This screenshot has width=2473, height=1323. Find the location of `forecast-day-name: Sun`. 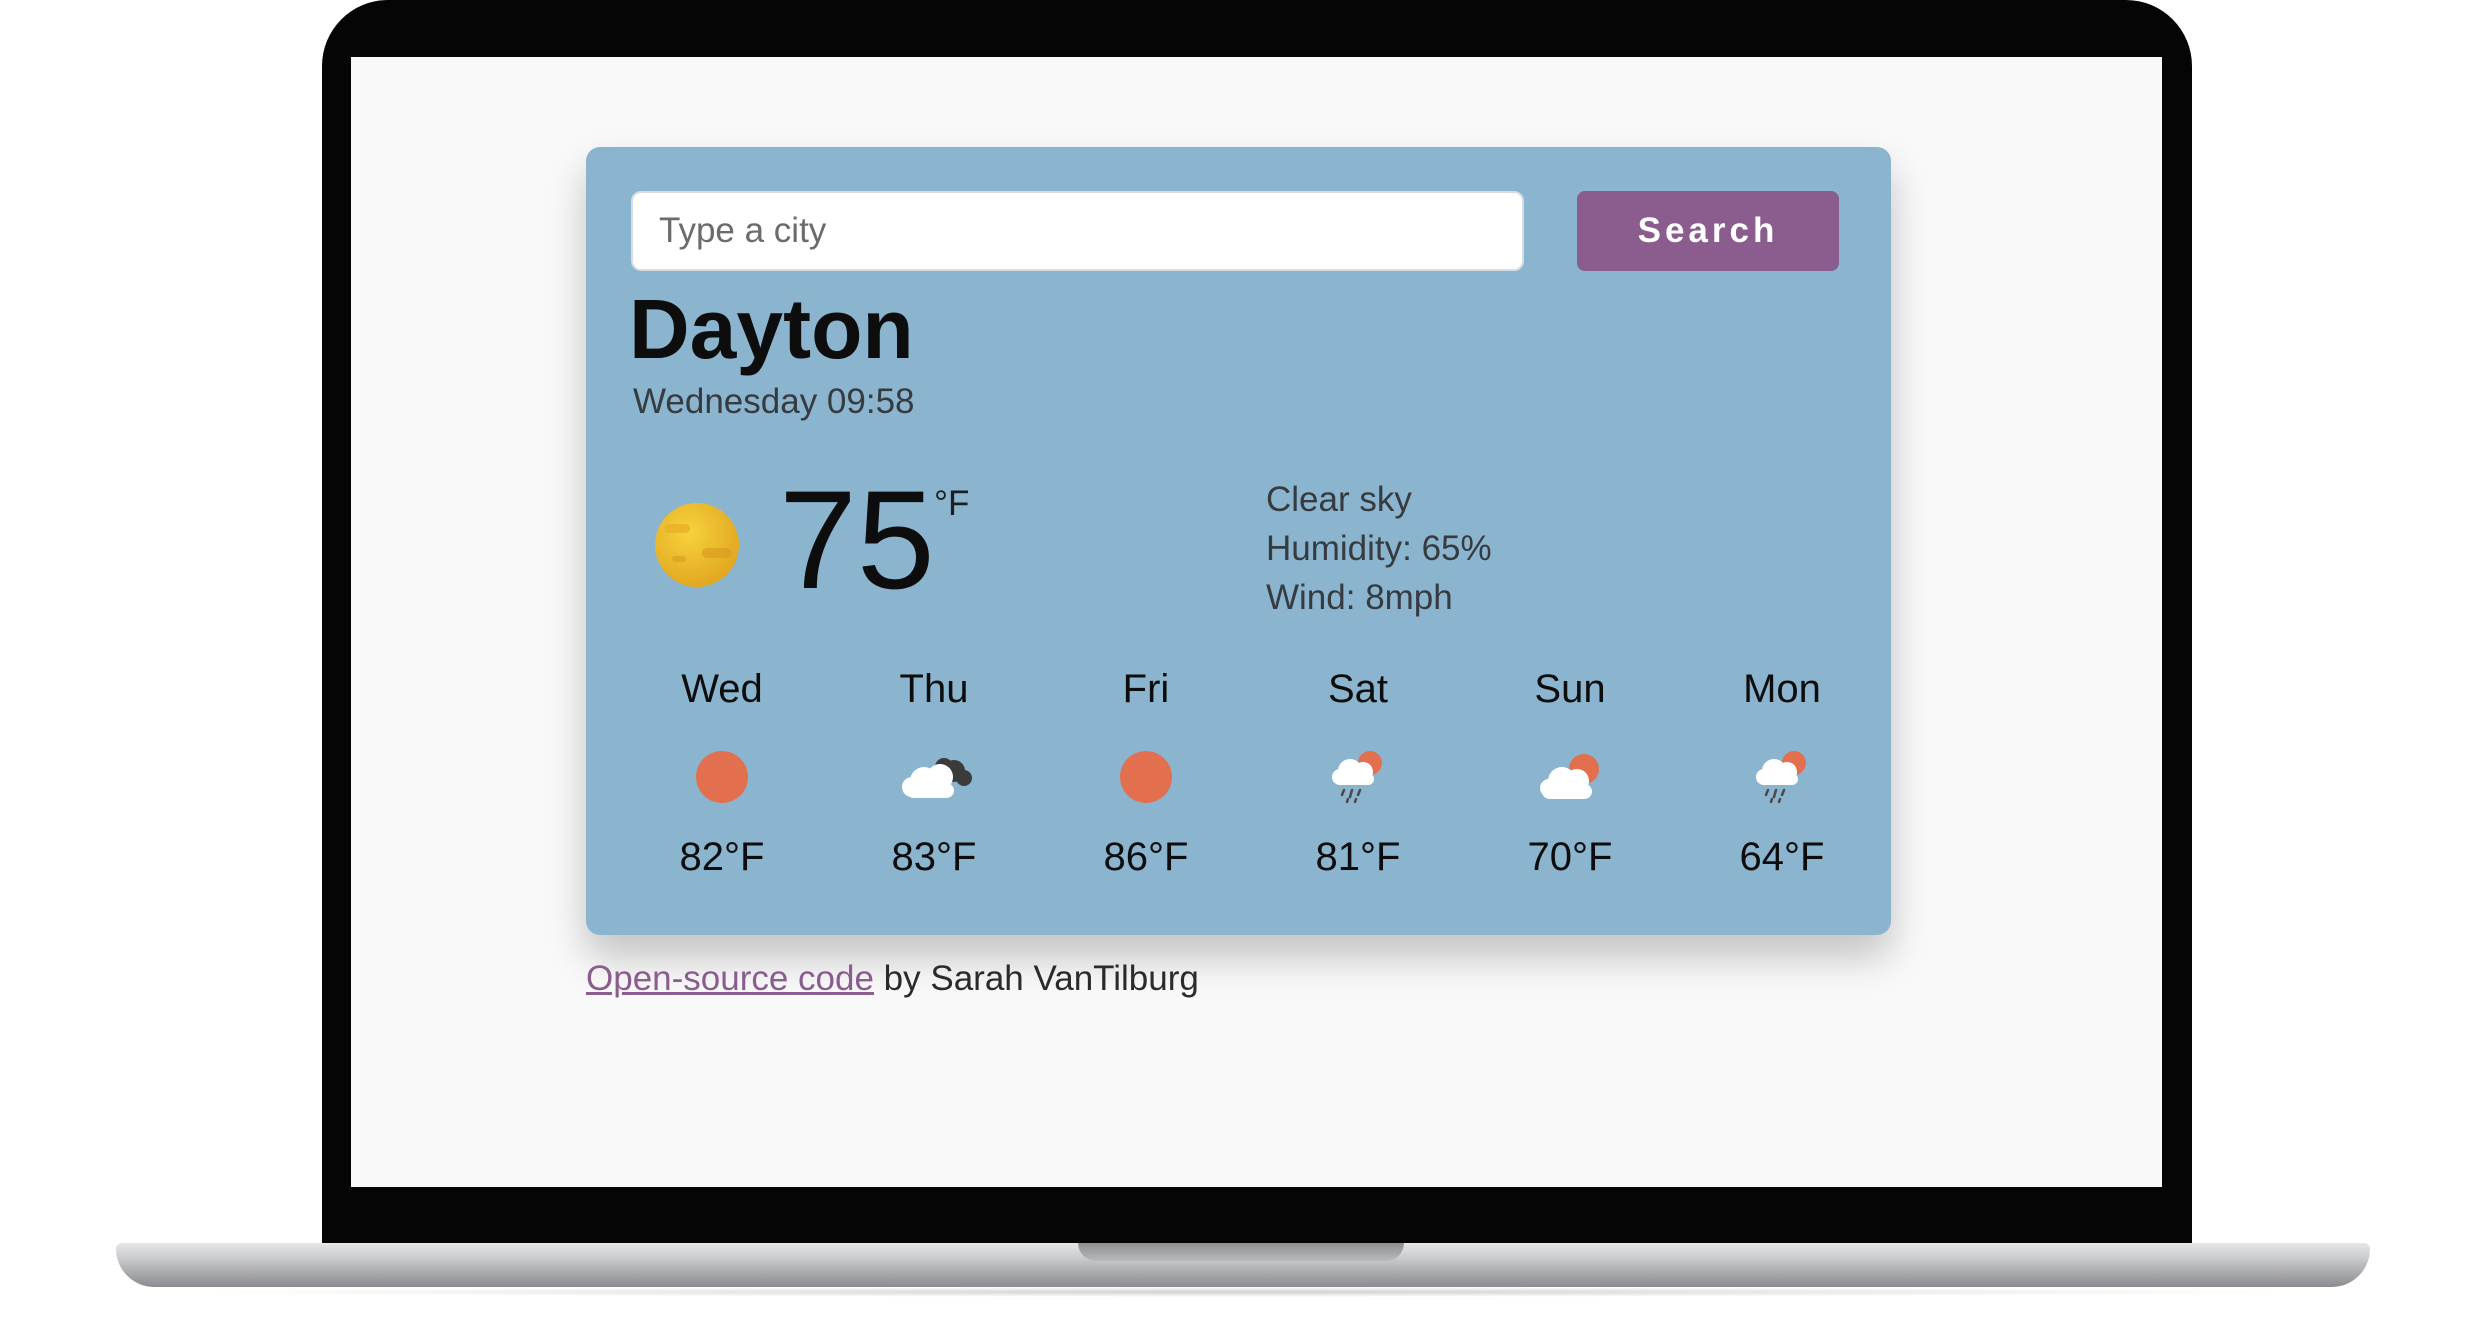

forecast-day-name: Sun is located at coordinates (1570, 689).